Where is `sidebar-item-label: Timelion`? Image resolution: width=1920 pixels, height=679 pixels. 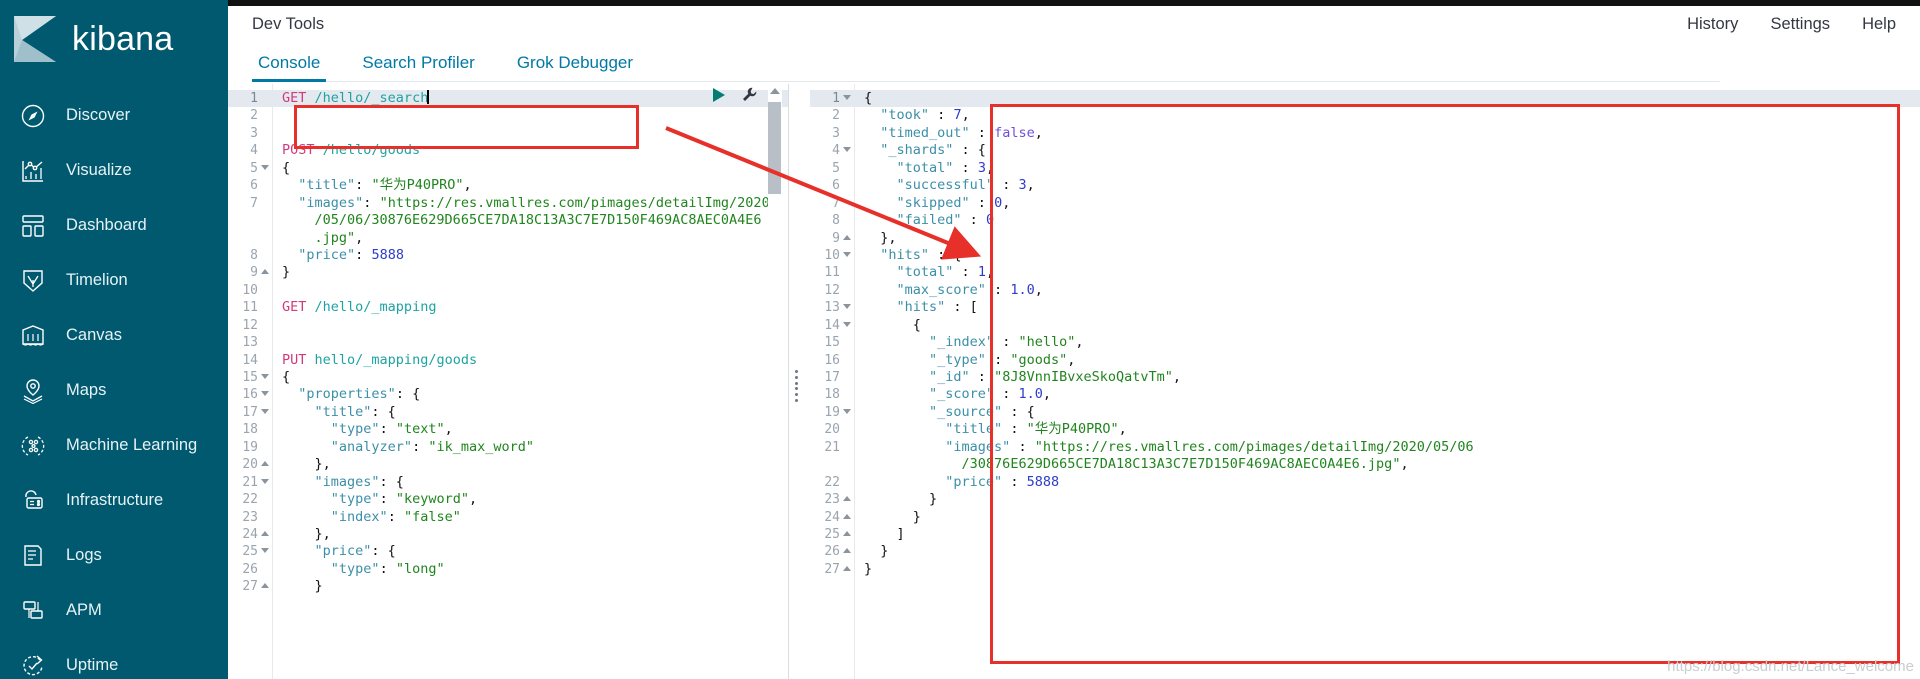
sidebar-item-label: Timelion is located at coordinates (97, 280).